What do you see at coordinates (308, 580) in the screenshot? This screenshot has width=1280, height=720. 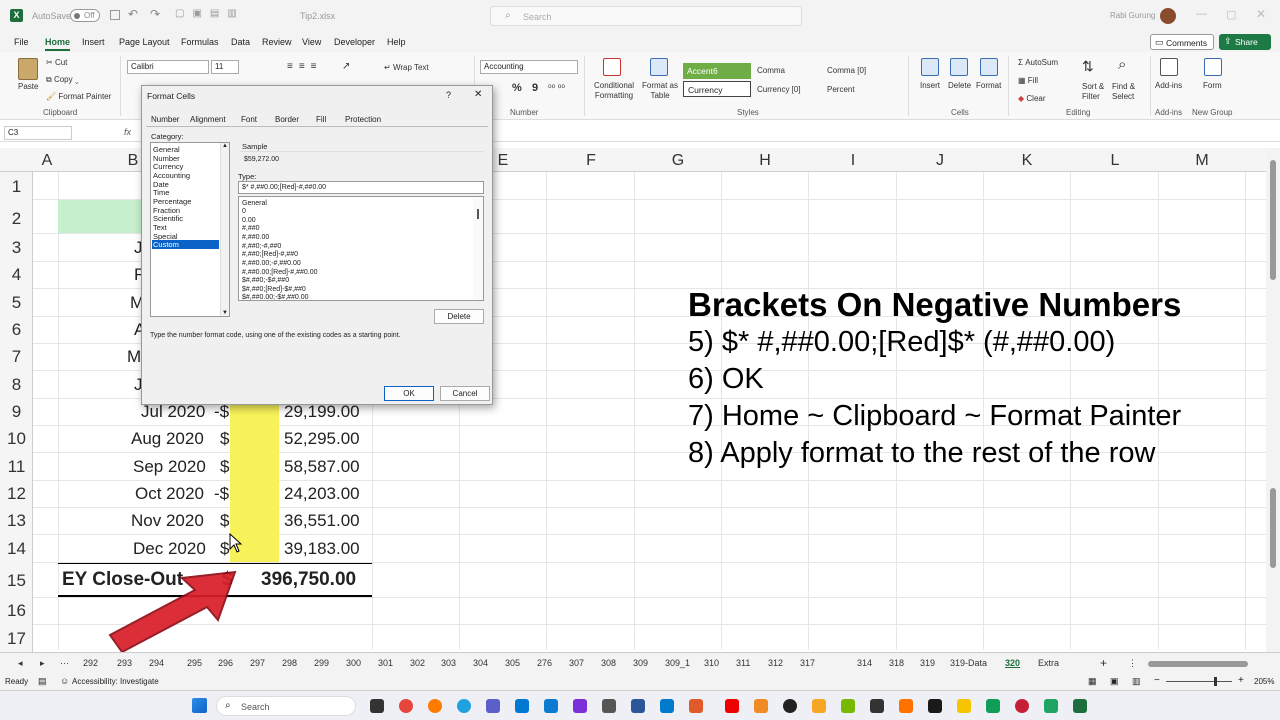 I see `cell-total-amount: 396,750.00` at bounding box center [308, 580].